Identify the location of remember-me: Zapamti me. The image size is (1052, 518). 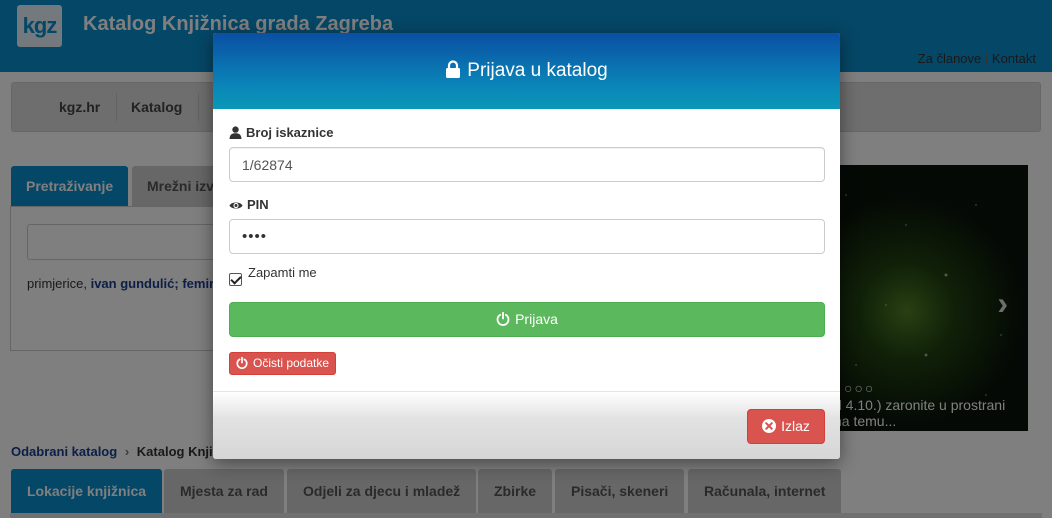
(273, 275).